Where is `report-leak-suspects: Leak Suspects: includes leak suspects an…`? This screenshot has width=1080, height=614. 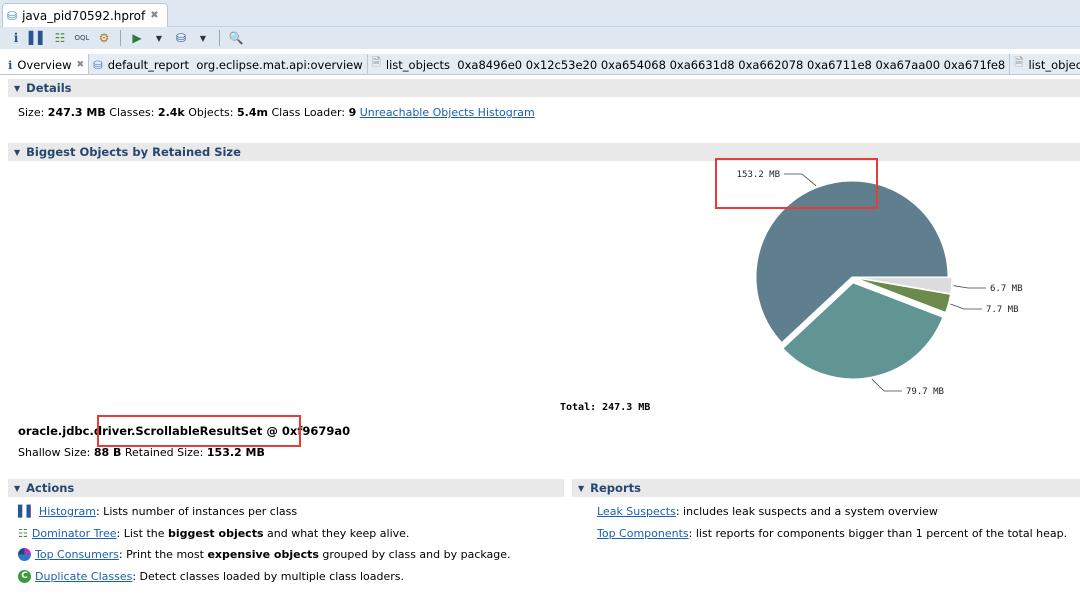 report-leak-suspects: Leak Suspects: includes leak suspects an… is located at coordinates (767, 511).